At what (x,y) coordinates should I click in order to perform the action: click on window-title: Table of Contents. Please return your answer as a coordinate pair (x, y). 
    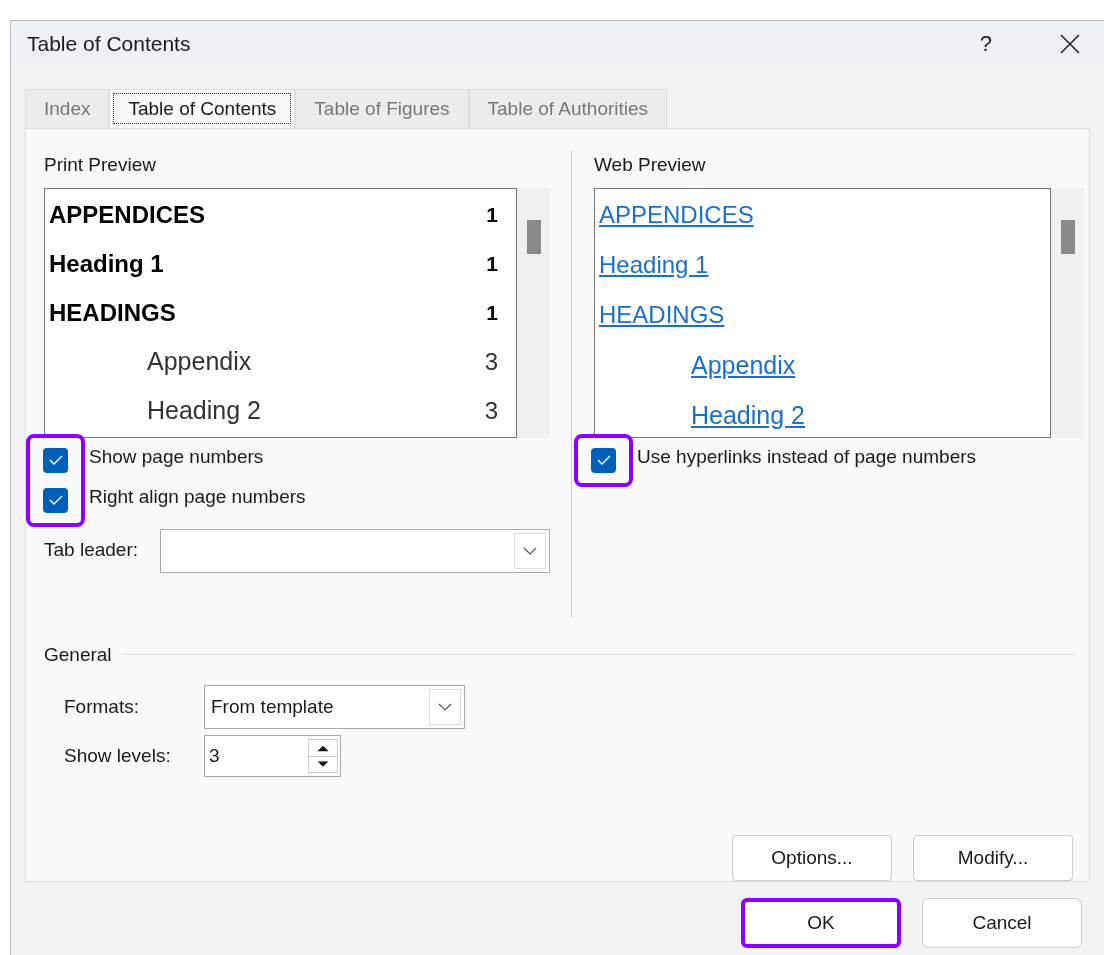
    Looking at the image, I should click on (109, 43).